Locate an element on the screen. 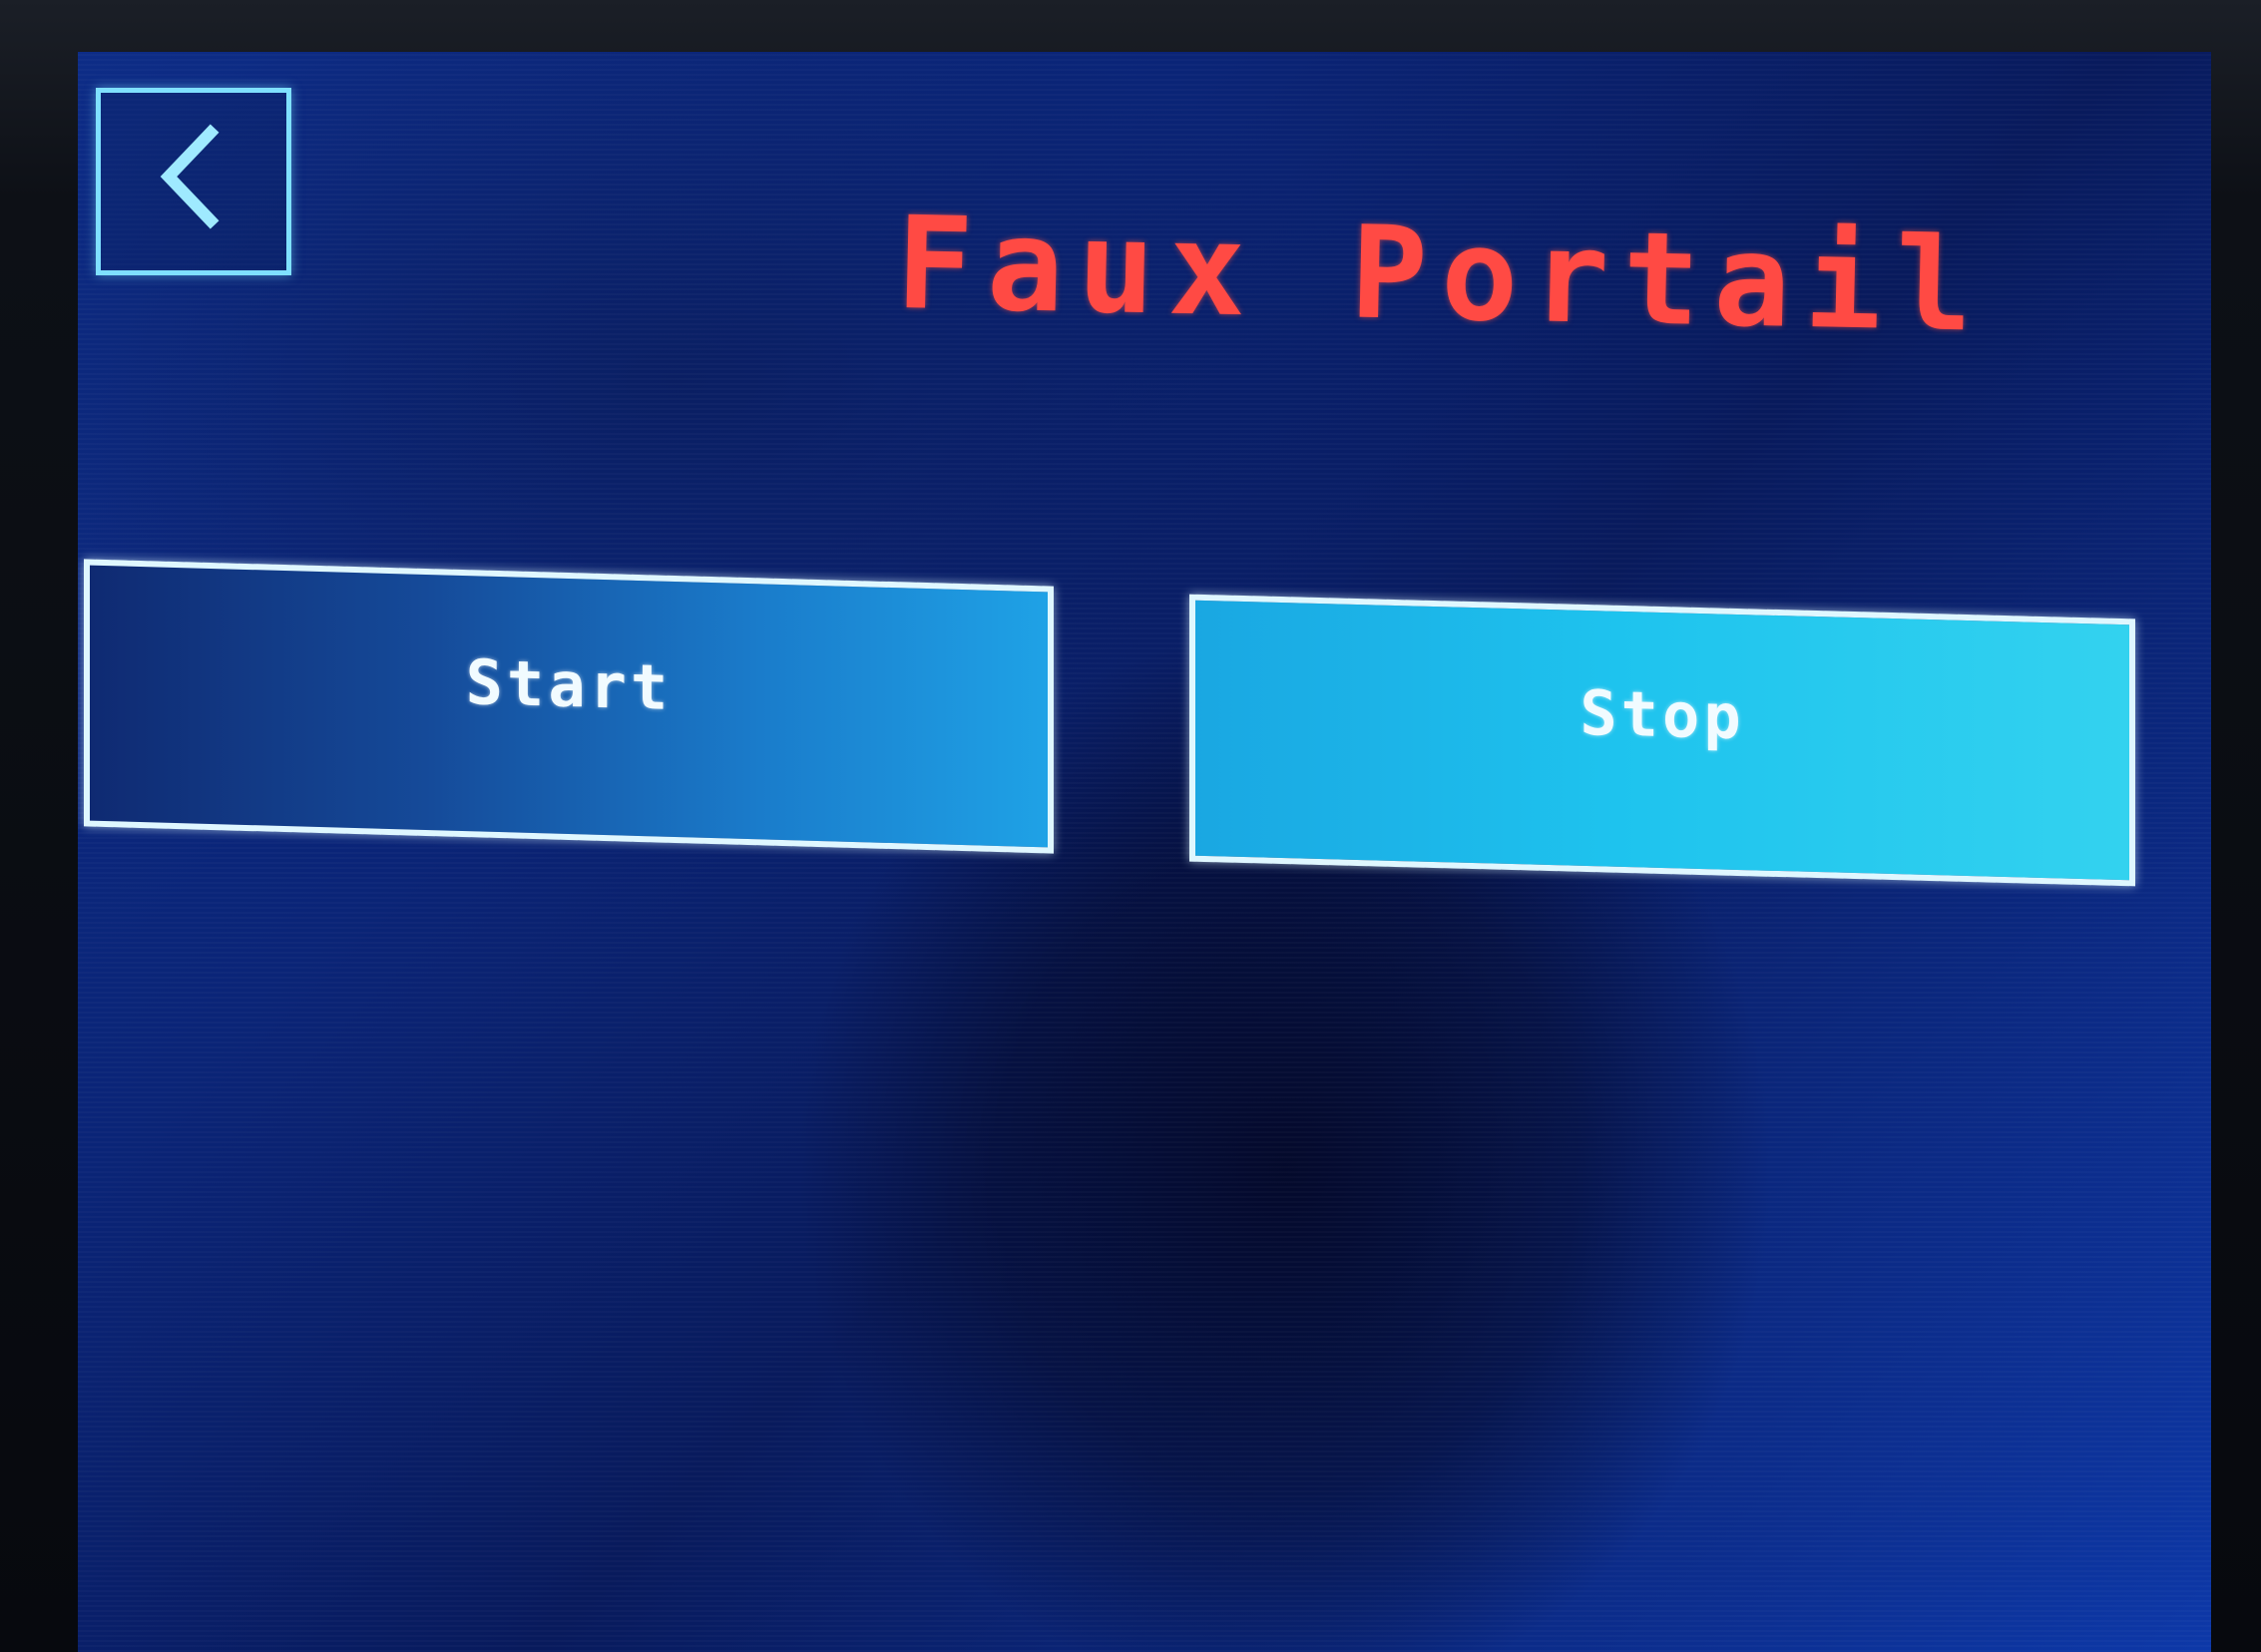  page-title: Faux Portail is located at coordinates (1441, 275).